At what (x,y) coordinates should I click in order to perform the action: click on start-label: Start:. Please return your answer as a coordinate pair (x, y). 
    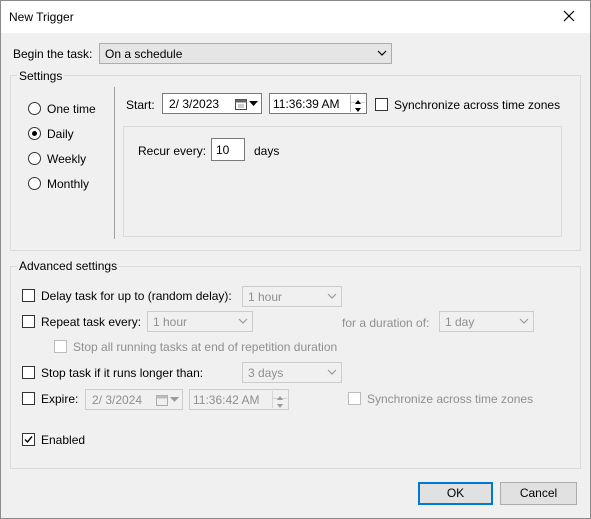
    Looking at the image, I should click on (140, 105).